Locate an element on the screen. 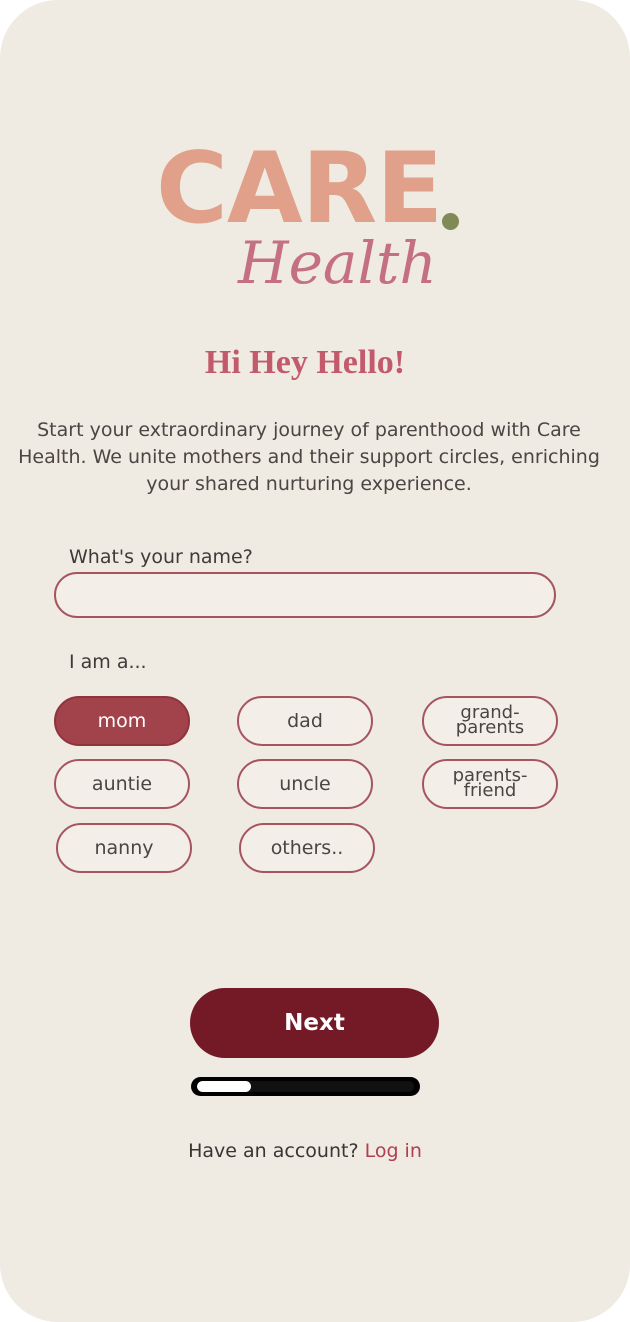 The width and height of the screenshot is (630, 1322). progress-fill is located at coordinates (224, 1086).